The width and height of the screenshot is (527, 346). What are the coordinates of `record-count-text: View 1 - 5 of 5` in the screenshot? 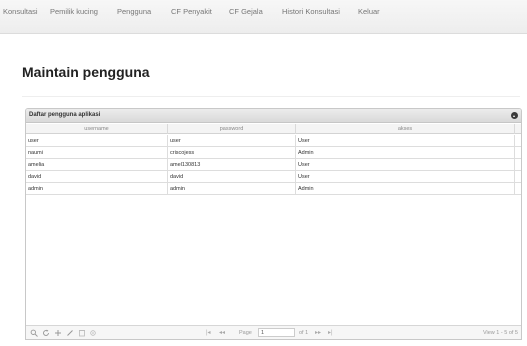 It's located at (500, 333).